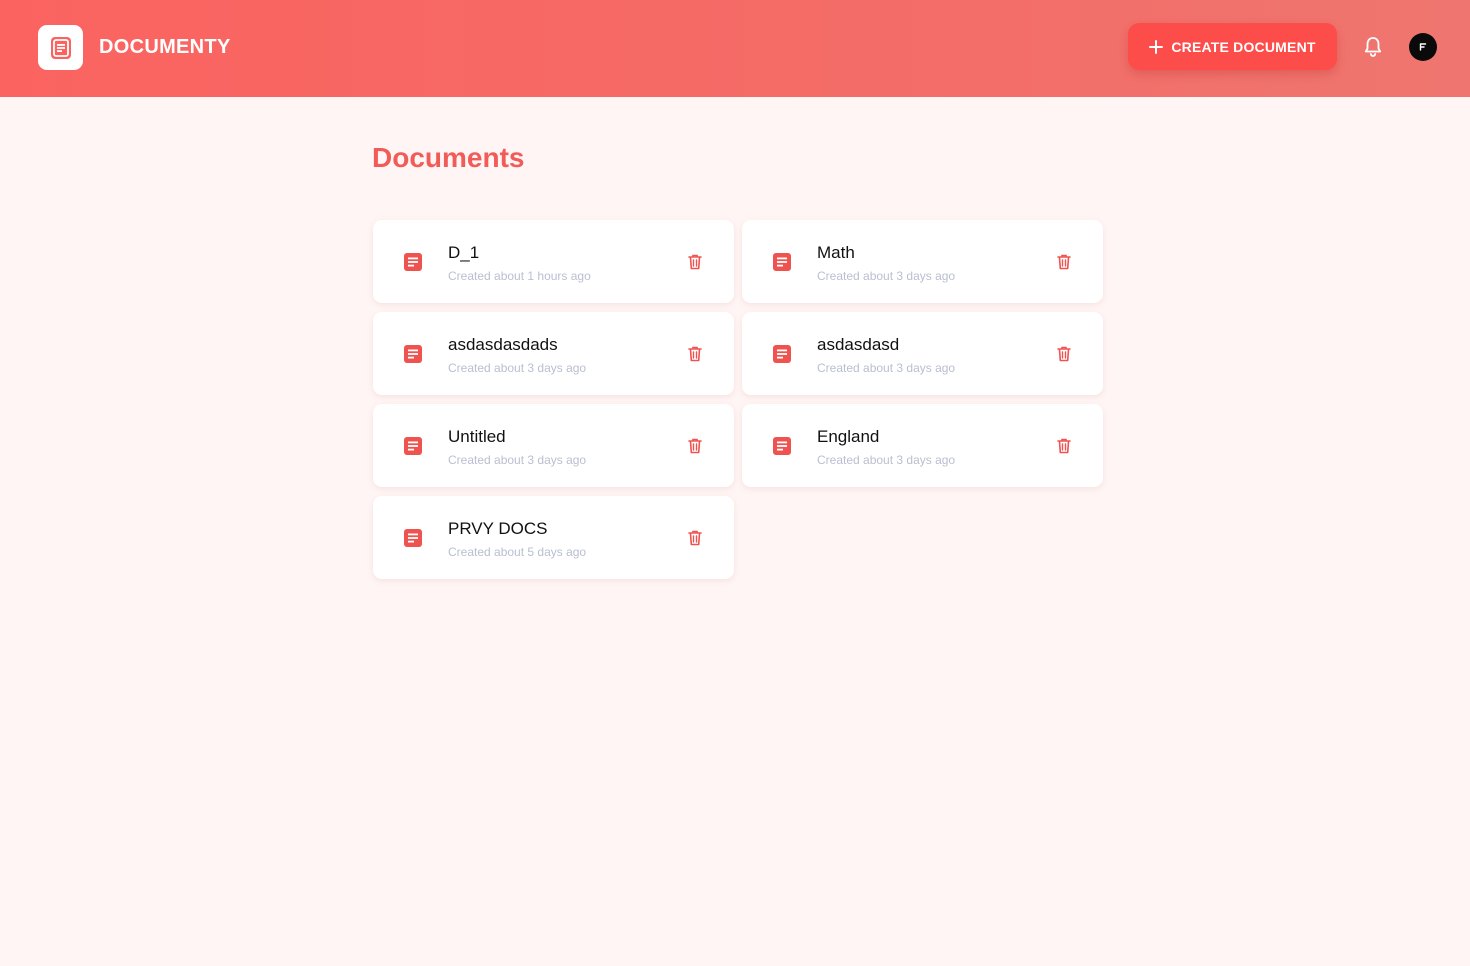 Image resolution: width=1470 pixels, height=966 pixels. What do you see at coordinates (553, 261) in the screenshot?
I see `document-card: D_1 Created about 1 hours ago` at bounding box center [553, 261].